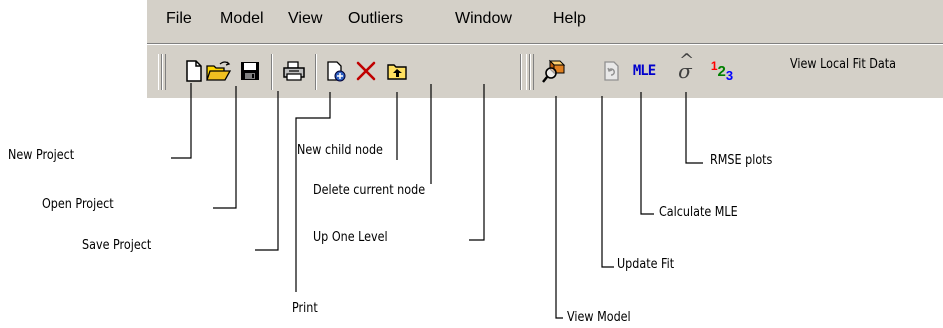  Describe the element at coordinates (694, 128) in the screenshot. I see `leader-rmse-plots` at that location.